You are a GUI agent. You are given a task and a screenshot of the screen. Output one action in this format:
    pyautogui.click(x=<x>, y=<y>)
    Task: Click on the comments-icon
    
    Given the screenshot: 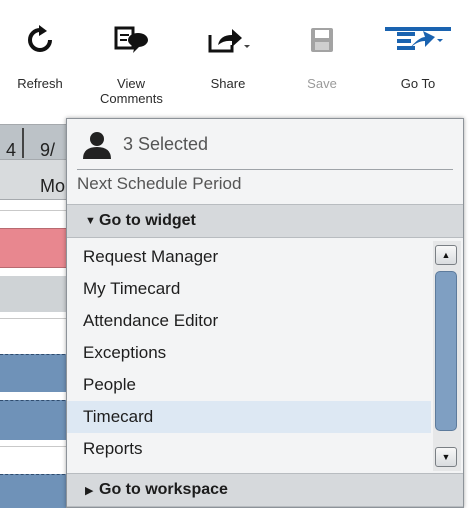 What is the action you would take?
    pyautogui.click(x=131, y=40)
    